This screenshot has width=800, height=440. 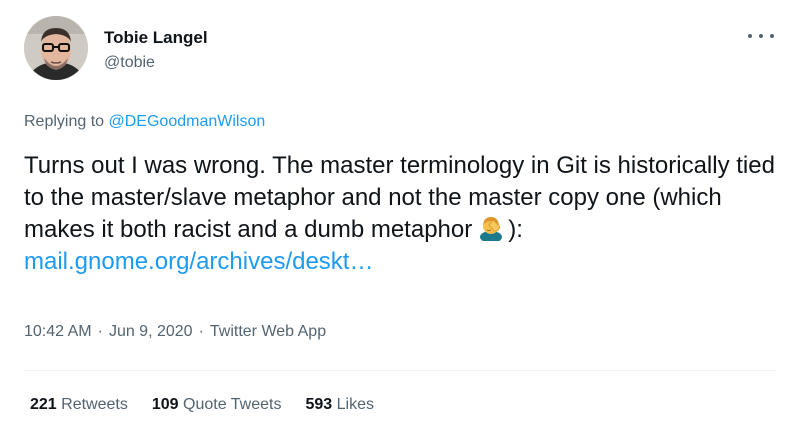 I want to click on profile-photo-icon, so click(x=56, y=48).